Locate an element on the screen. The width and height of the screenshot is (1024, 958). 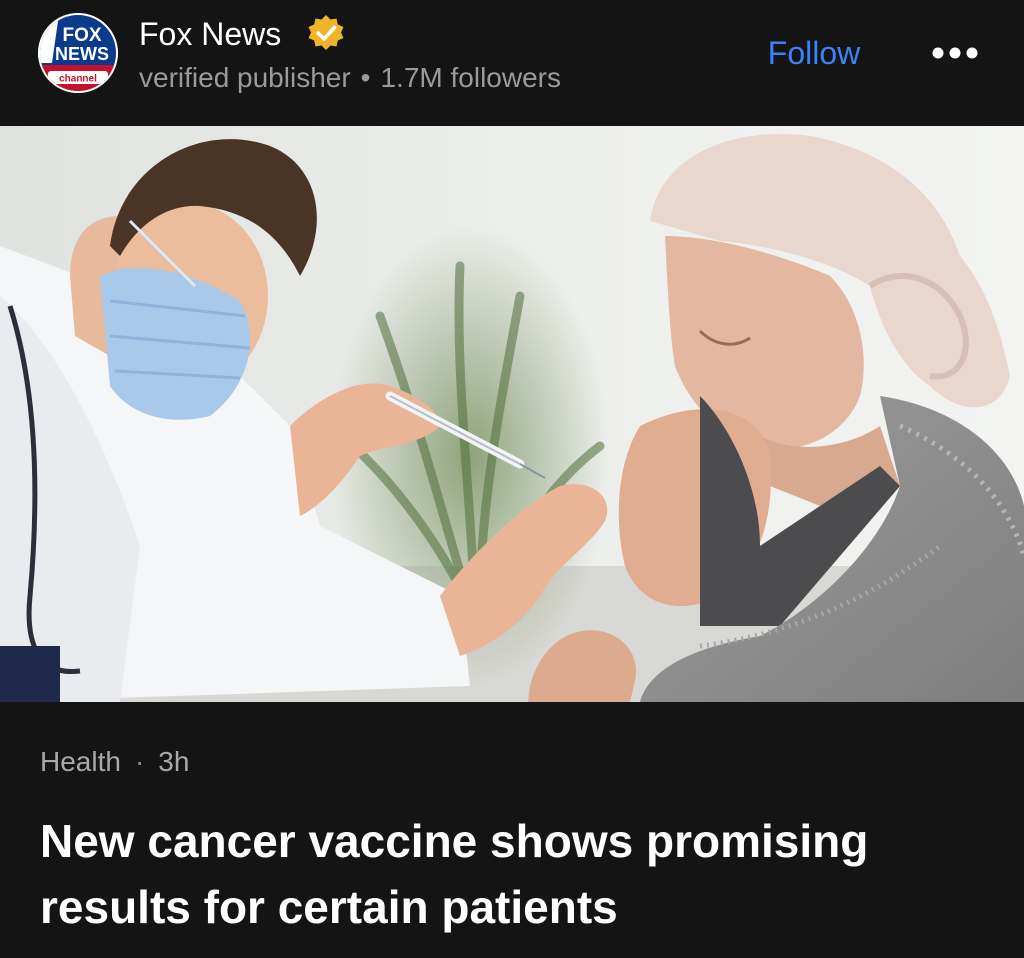
article-meta: Health · 3h is located at coordinates (114, 762).